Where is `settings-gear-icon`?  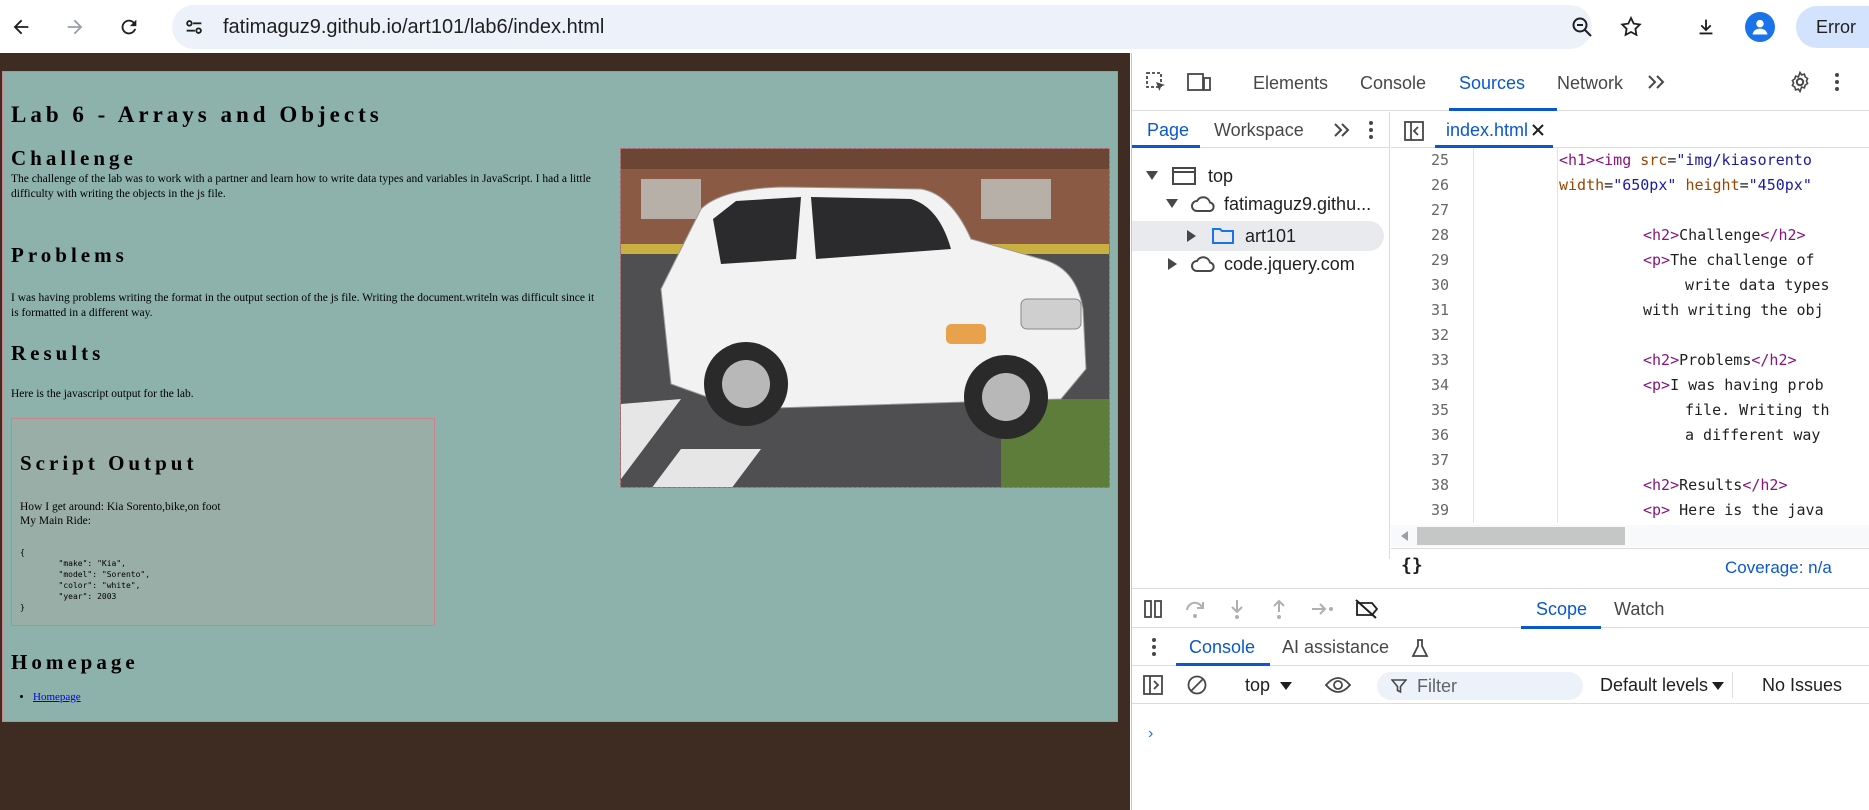 settings-gear-icon is located at coordinates (1800, 82).